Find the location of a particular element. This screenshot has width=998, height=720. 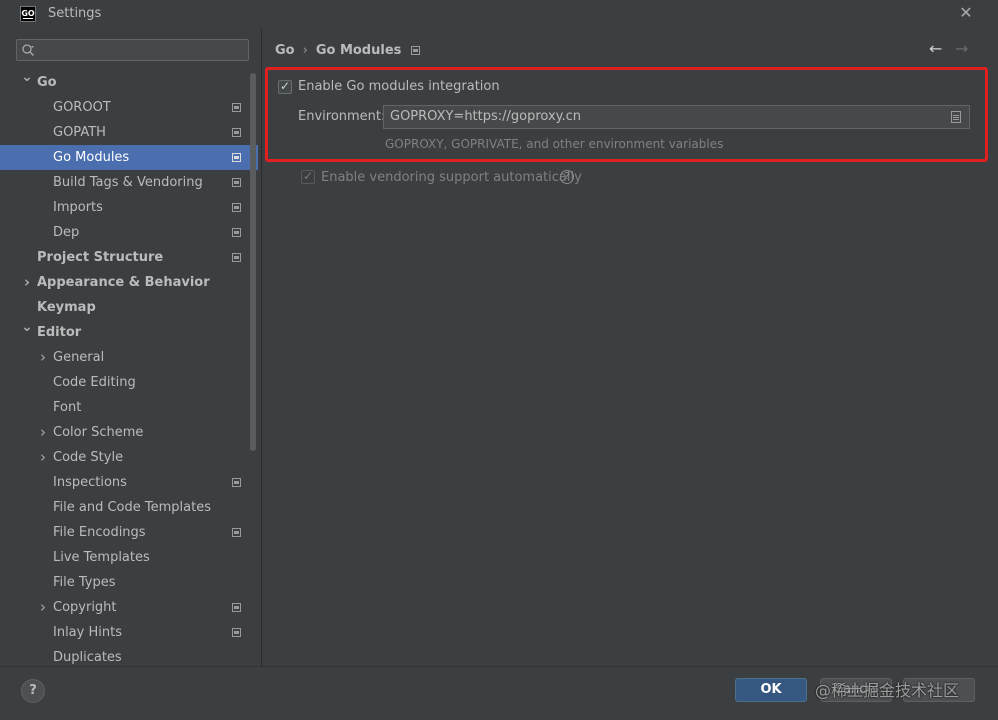

sidebar-item: Inspections is located at coordinates (129, 482).